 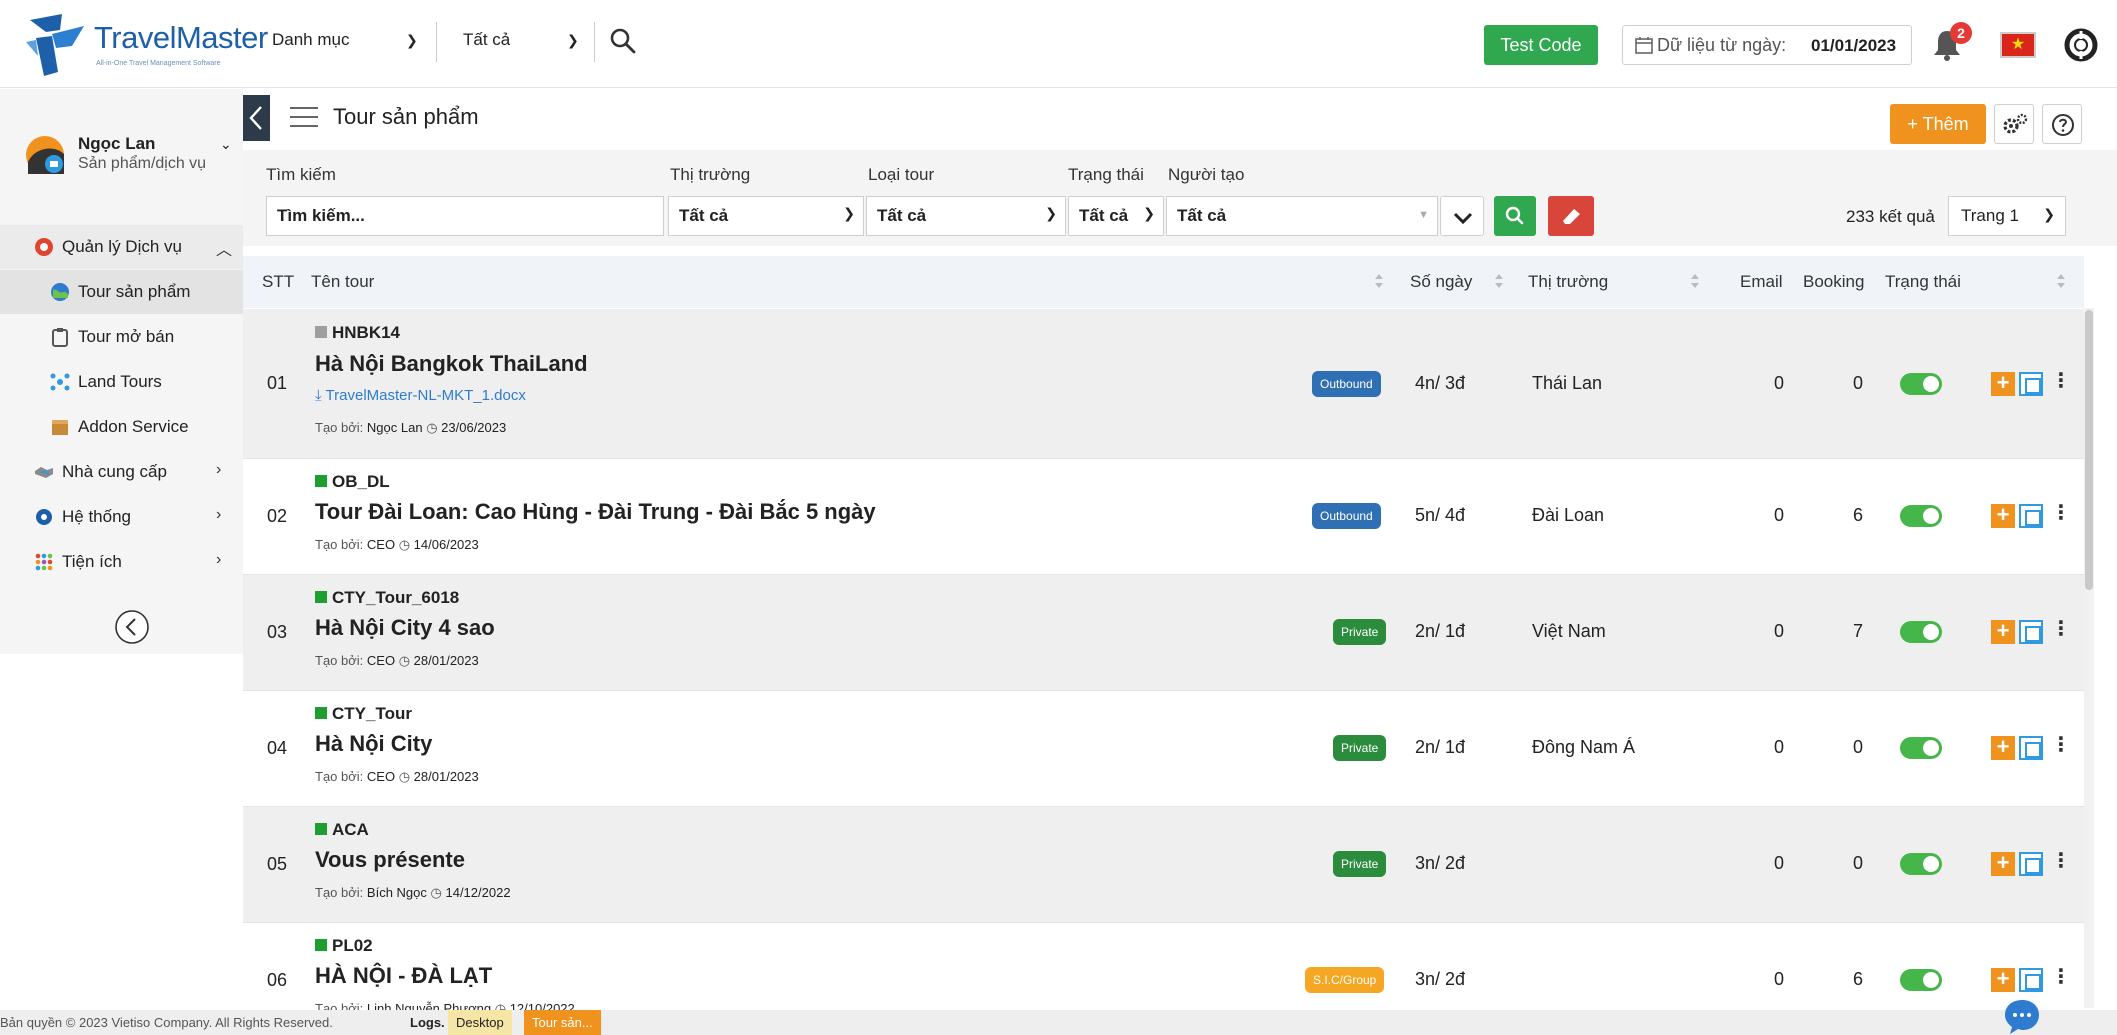 I want to click on sidebar-item-addon-service: Addon Service, so click(x=121, y=427).